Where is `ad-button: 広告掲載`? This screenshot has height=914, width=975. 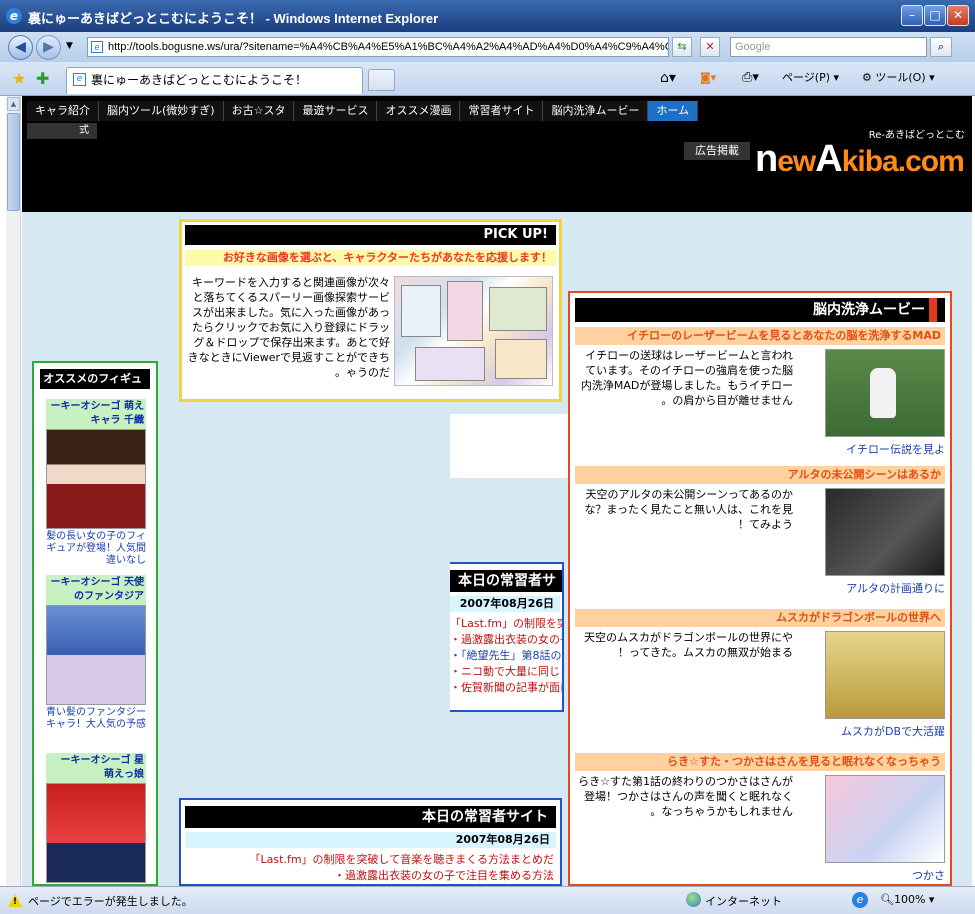 ad-button: 広告掲載 is located at coordinates (717, 151).